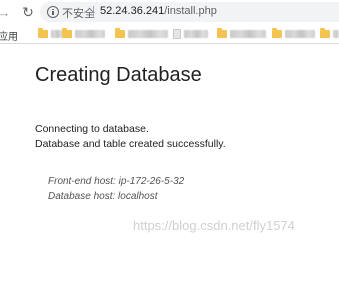  Describe the element at coordinates (132, 11) in the screenshot. I see `url-host: 52.24.36.241` at that location.